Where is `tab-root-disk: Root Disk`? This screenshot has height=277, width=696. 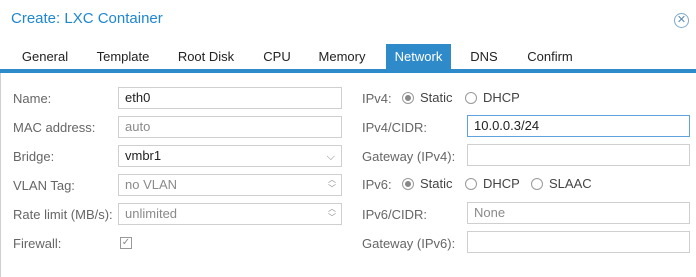
tab-root-disk: Root Disk is located at coordinates (206, 56).